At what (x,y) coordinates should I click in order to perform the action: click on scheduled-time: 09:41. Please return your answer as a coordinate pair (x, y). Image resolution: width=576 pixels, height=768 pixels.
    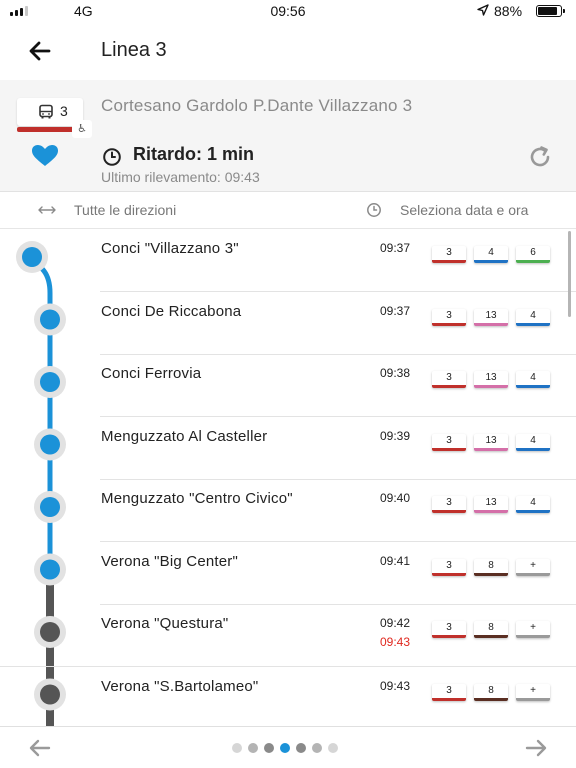
    Looking at the image, I should click on (395, 560).